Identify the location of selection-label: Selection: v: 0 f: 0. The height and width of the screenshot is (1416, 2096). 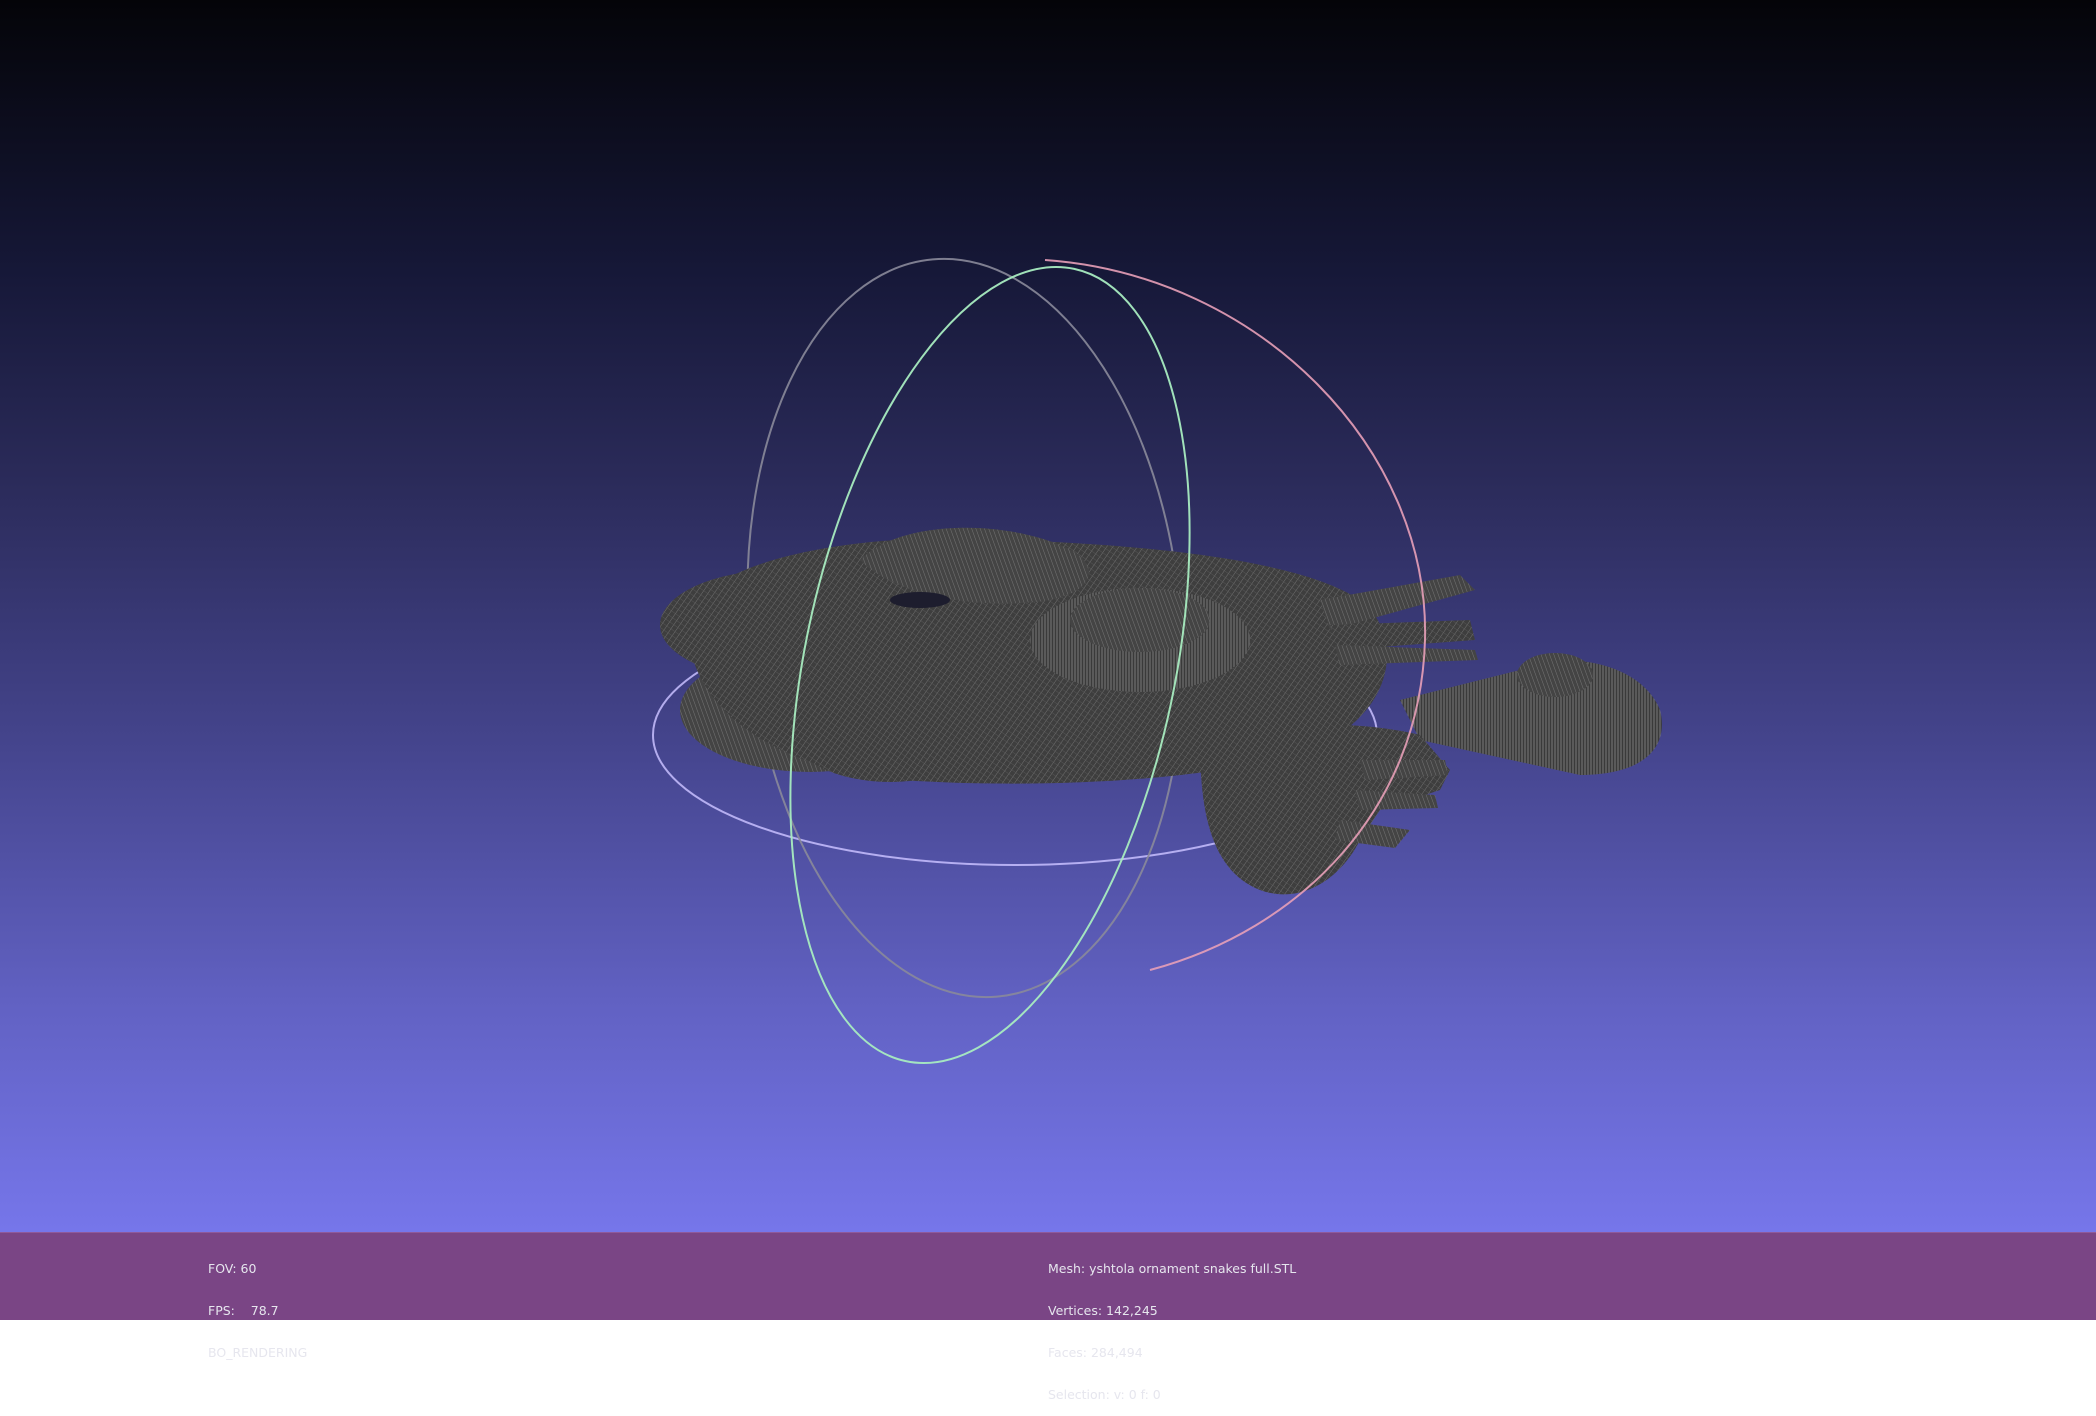
(1104, 1394).